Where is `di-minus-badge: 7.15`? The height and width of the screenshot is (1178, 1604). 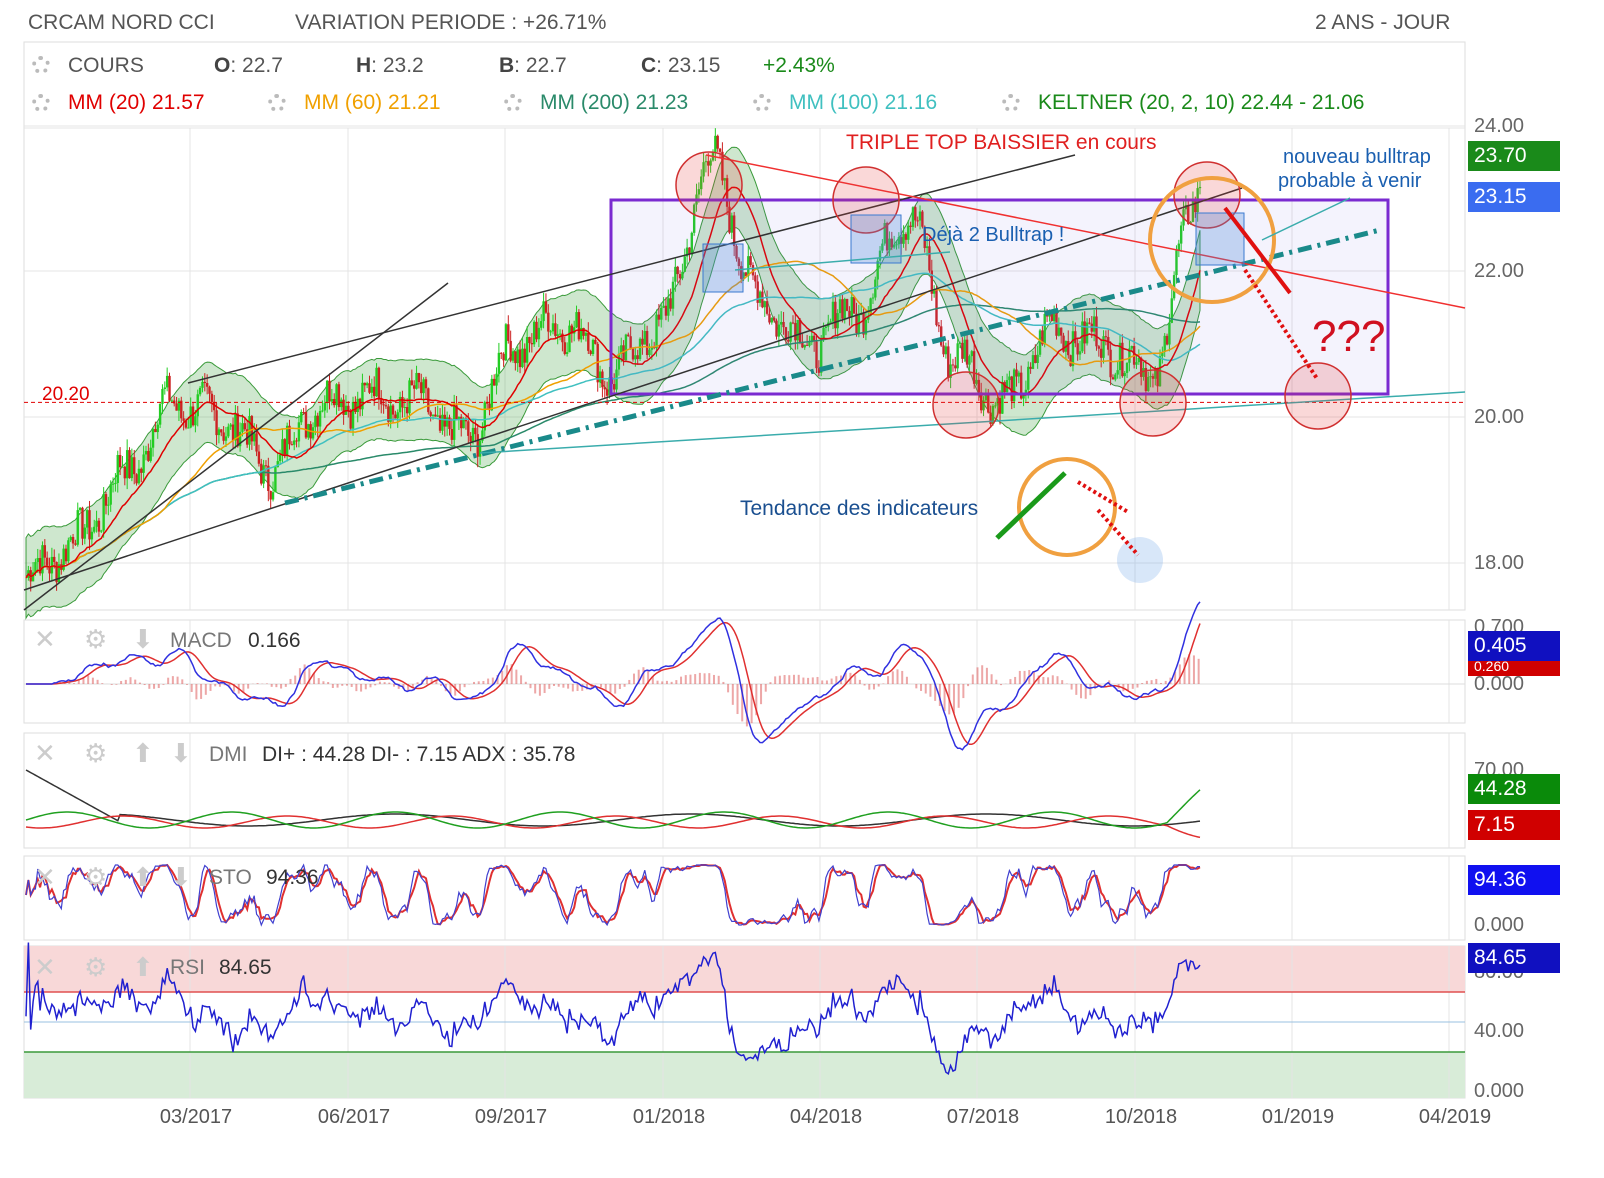 di-minus-badge: 7.15 is located at coordinates (1514, 825).